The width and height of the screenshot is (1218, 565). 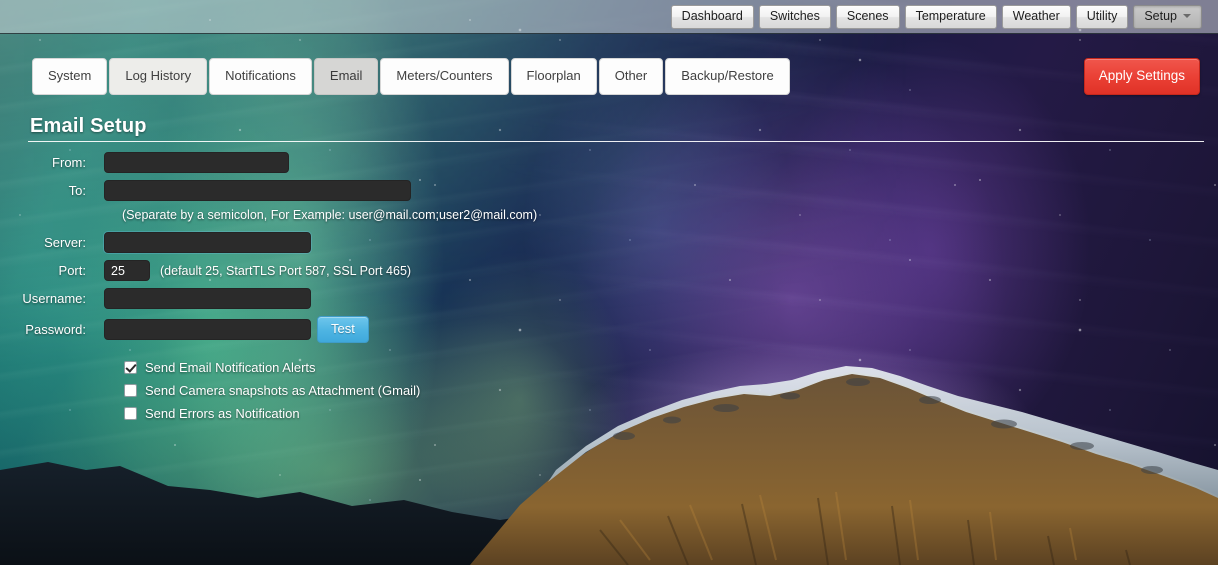 I want to click on port-label: Port:, so click(x=72, y=270).